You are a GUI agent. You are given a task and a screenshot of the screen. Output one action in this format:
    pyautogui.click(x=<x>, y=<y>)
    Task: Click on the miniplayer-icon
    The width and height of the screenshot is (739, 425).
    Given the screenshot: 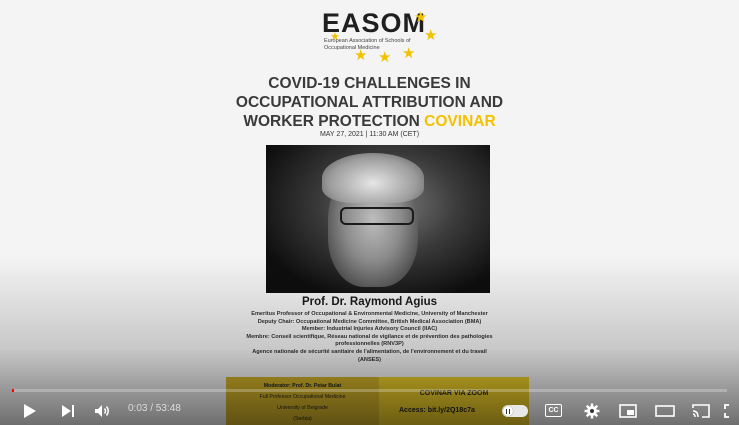 What is the action you would take?
    pyautogui.click(x=628, y=411)
    